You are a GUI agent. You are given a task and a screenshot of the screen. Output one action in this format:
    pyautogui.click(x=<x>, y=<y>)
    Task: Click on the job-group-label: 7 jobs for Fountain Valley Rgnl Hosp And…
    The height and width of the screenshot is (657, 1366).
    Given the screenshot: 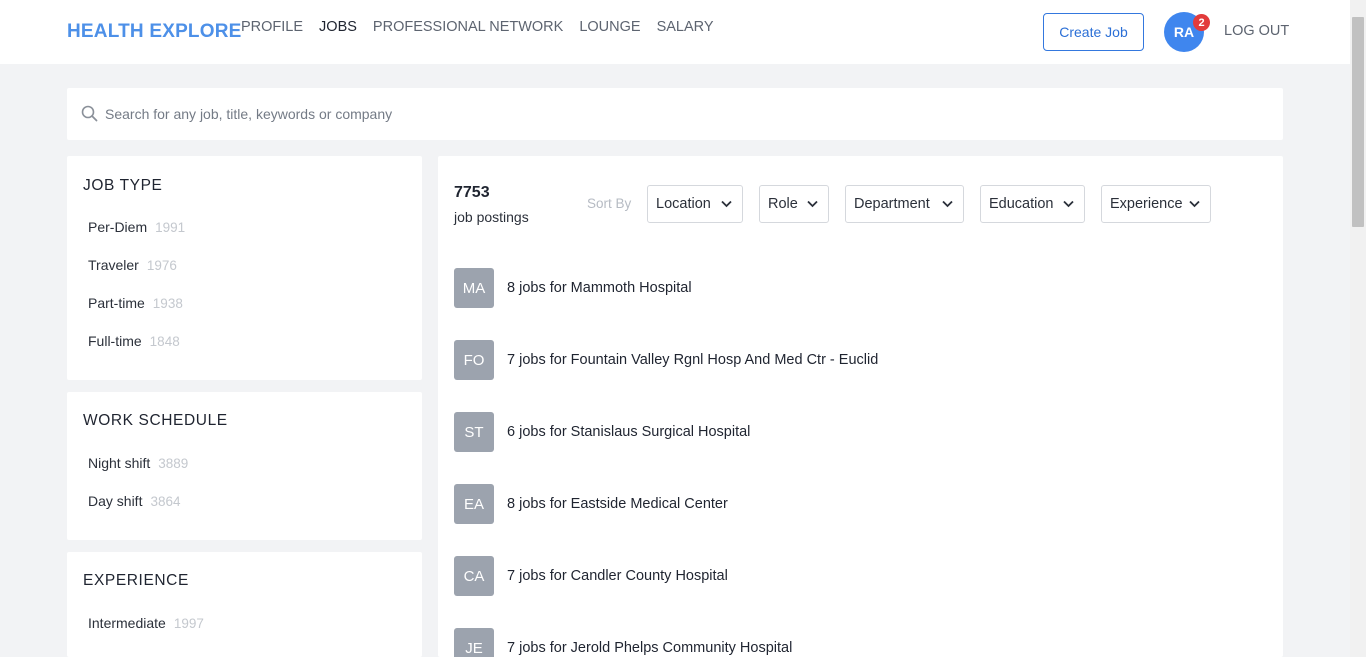 What is the action you would take?
    pyautogui.click(x=693, y=360)
    